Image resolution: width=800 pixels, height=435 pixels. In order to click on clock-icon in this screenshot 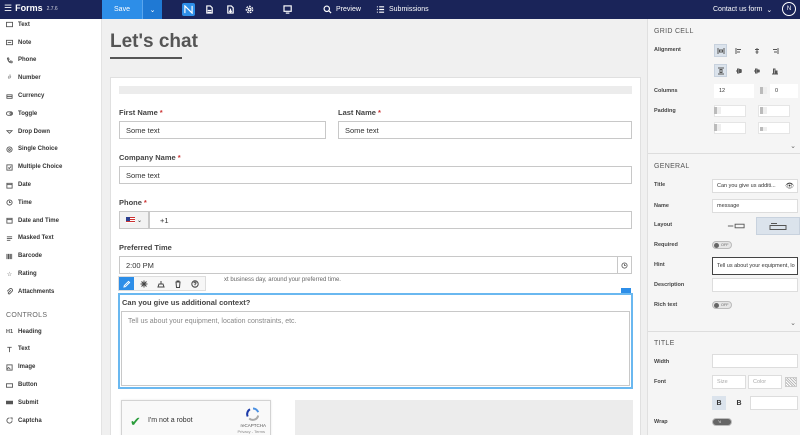, I will do `click(624, 265)`.